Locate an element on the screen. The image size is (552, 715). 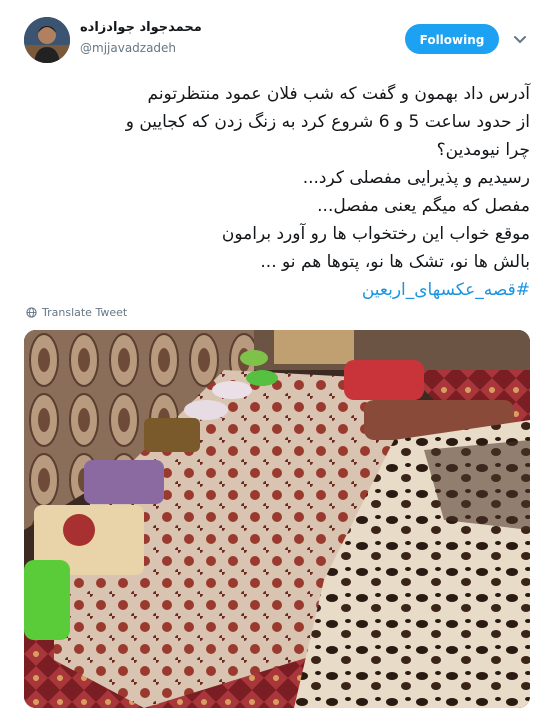
hashtag-link: #قصه_عکسهای_اربعین is located at coordinates (275, 290).